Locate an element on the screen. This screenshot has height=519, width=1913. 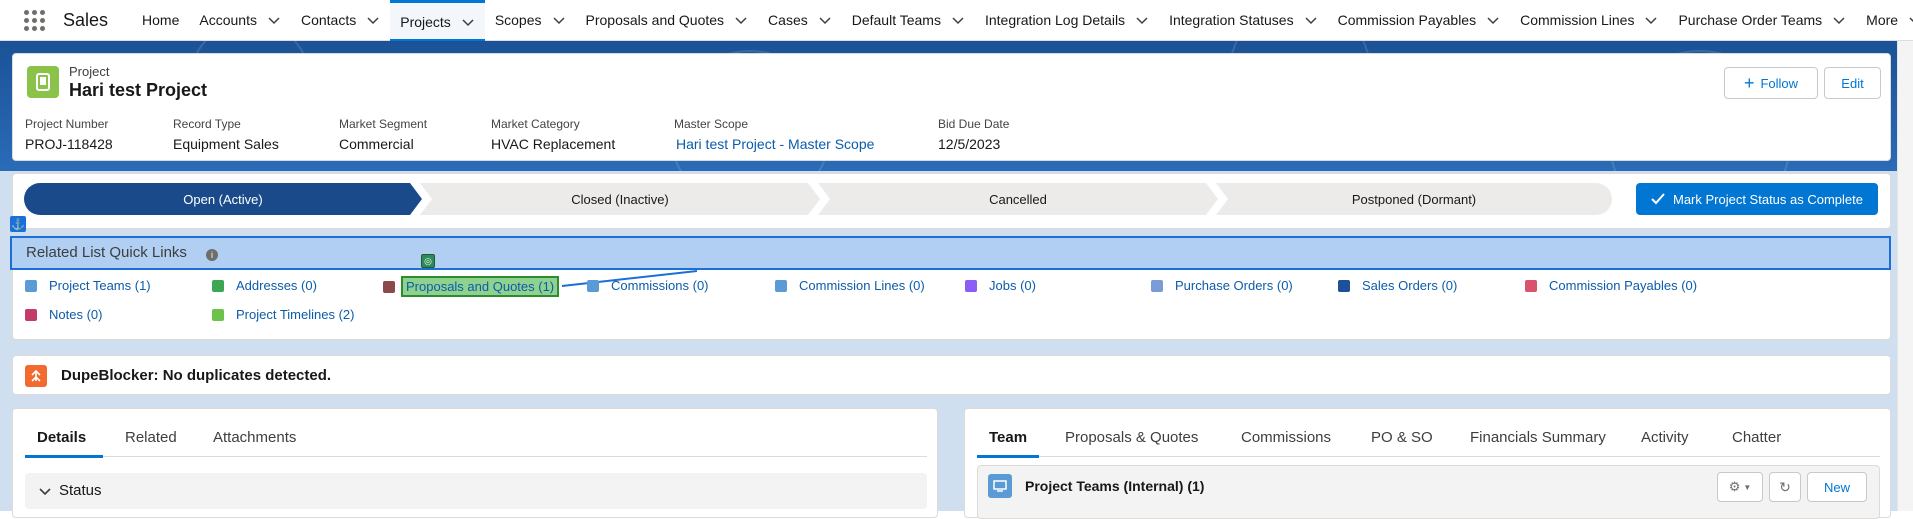
field-value: Equipment Sales is located at coordinates (226, 144).